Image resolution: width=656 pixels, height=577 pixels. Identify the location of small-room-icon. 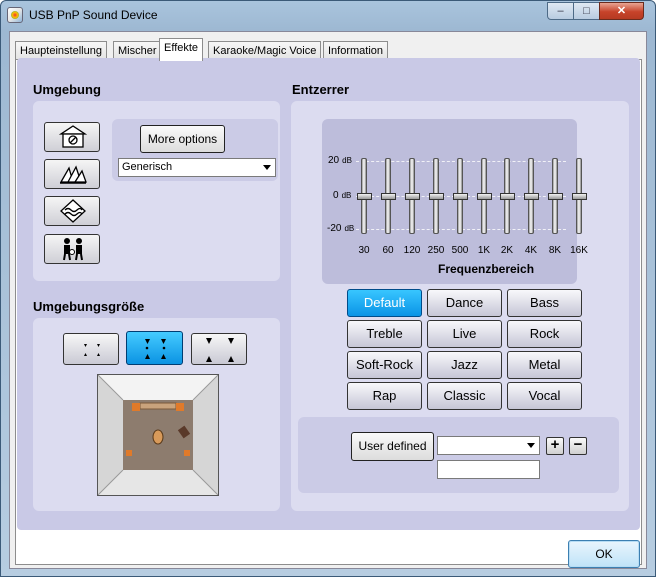
(92, 350).